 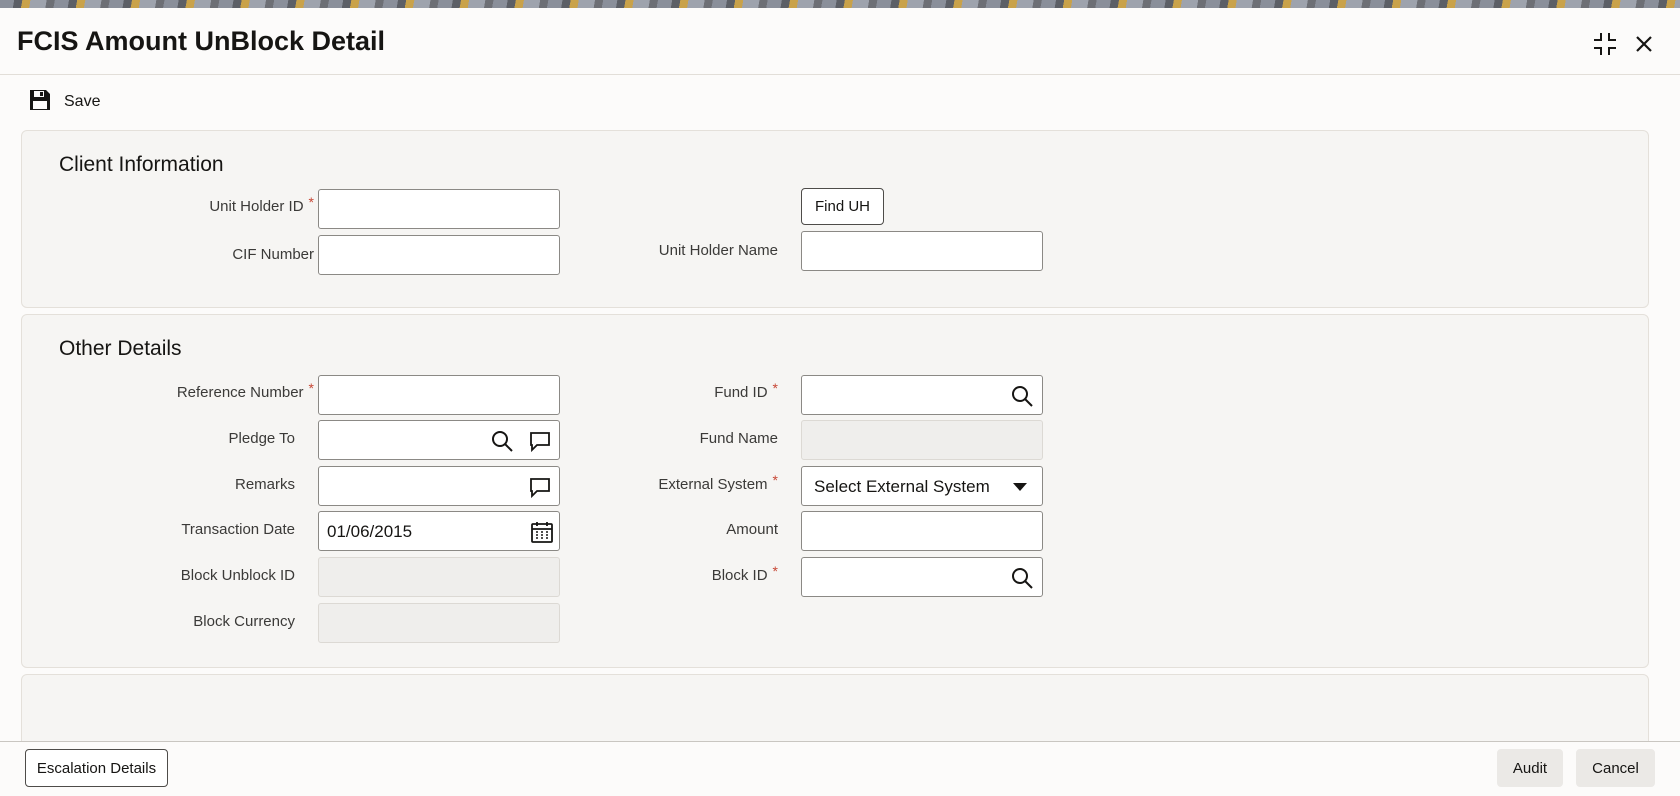 I want to click on unit-holder-name-label: Unit Holder Name, so click(x=718, y=250).